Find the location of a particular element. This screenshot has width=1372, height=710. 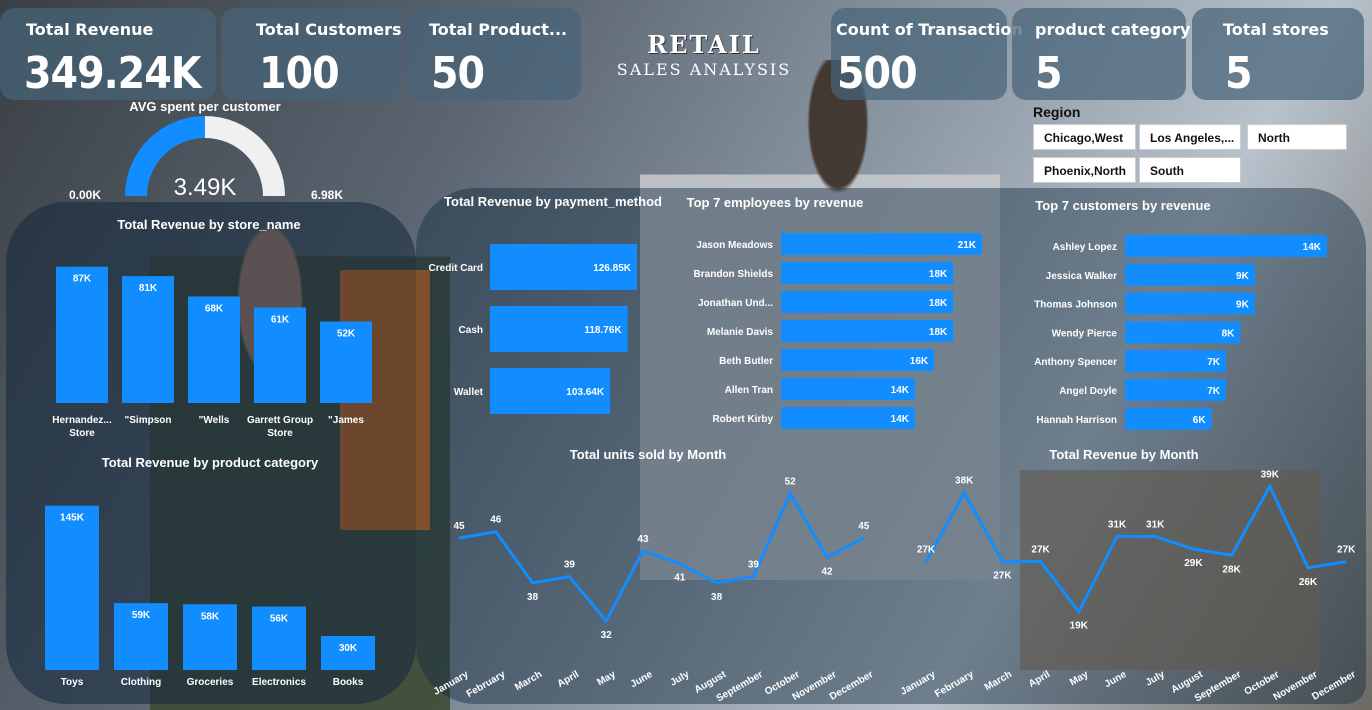

x-tick-label: Groceries is located at coordinates (210, 682).